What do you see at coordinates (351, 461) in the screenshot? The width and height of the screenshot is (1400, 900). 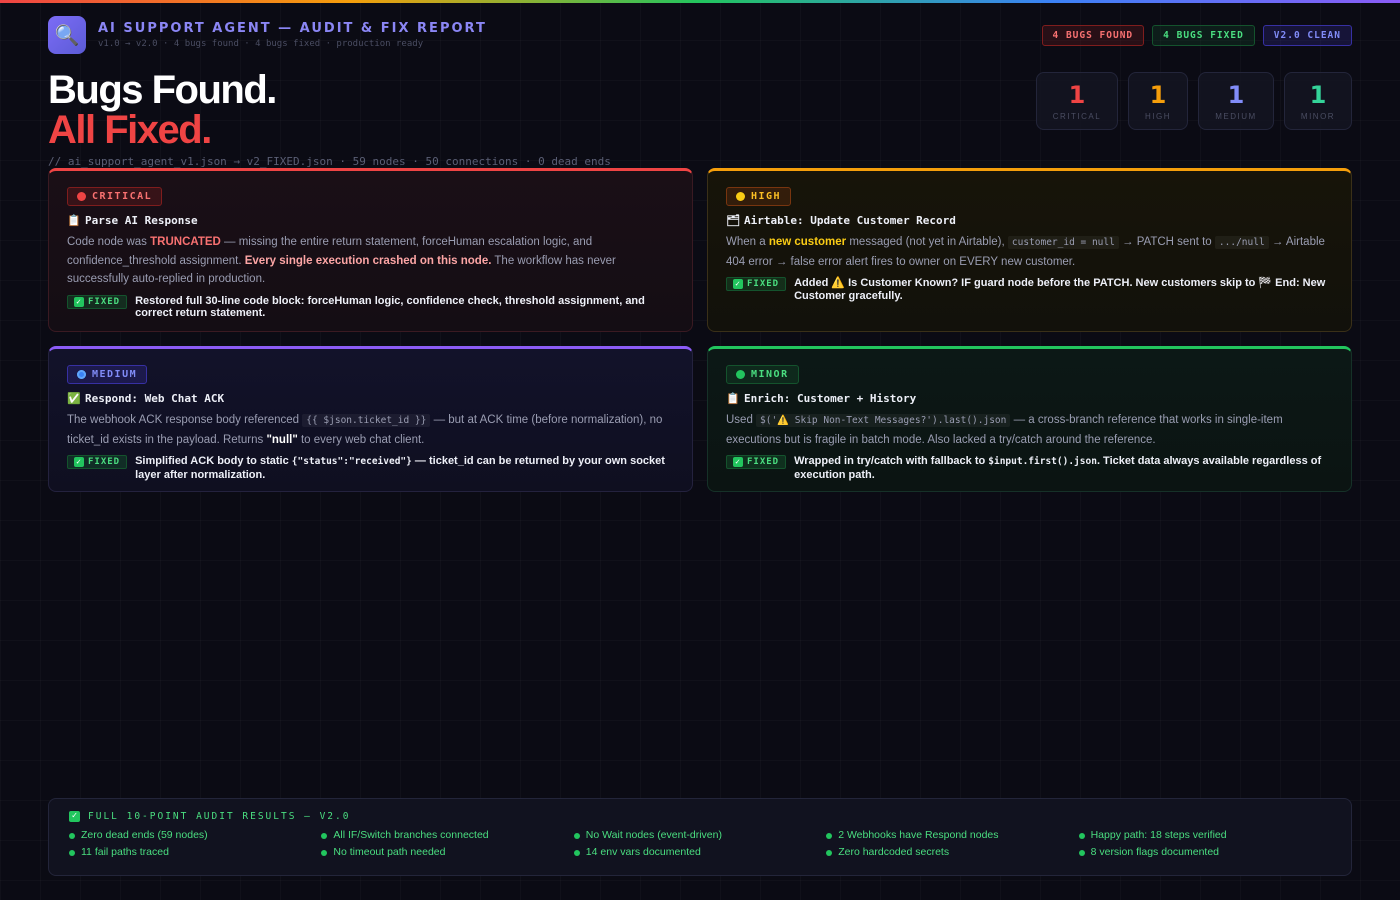 I see `fix-code: {"status":"received"}` at bounding box center [351, 461].